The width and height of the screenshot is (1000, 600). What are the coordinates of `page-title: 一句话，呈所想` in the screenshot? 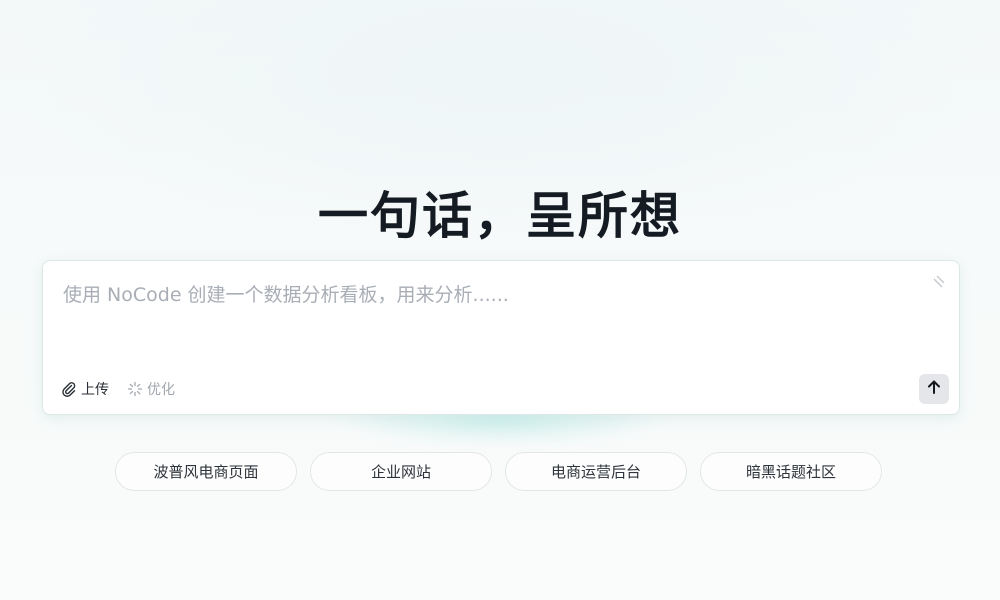 It's located at (500, 215).